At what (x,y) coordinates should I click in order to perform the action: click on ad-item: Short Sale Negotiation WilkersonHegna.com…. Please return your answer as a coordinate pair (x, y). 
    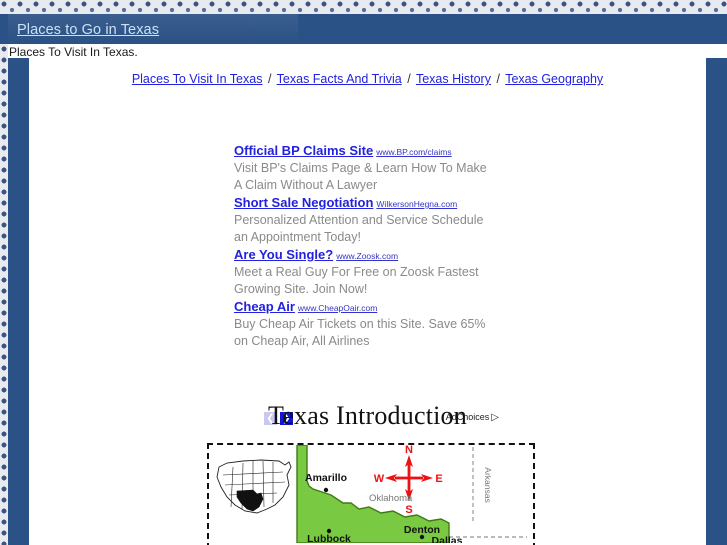
    Looking at the image, I should click on (369, 220).